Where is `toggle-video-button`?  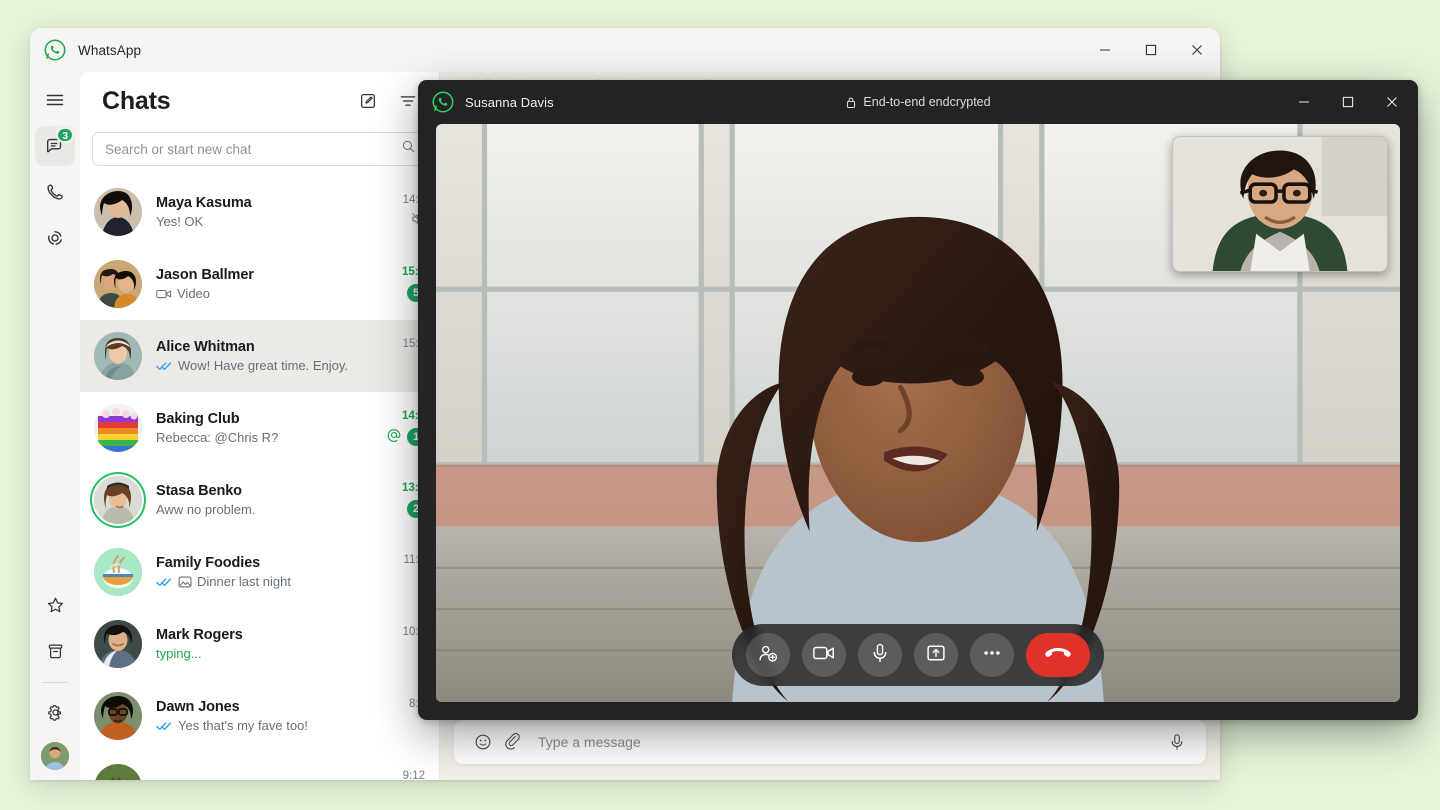
toggle-video-button is located at coordinates (824, 655).